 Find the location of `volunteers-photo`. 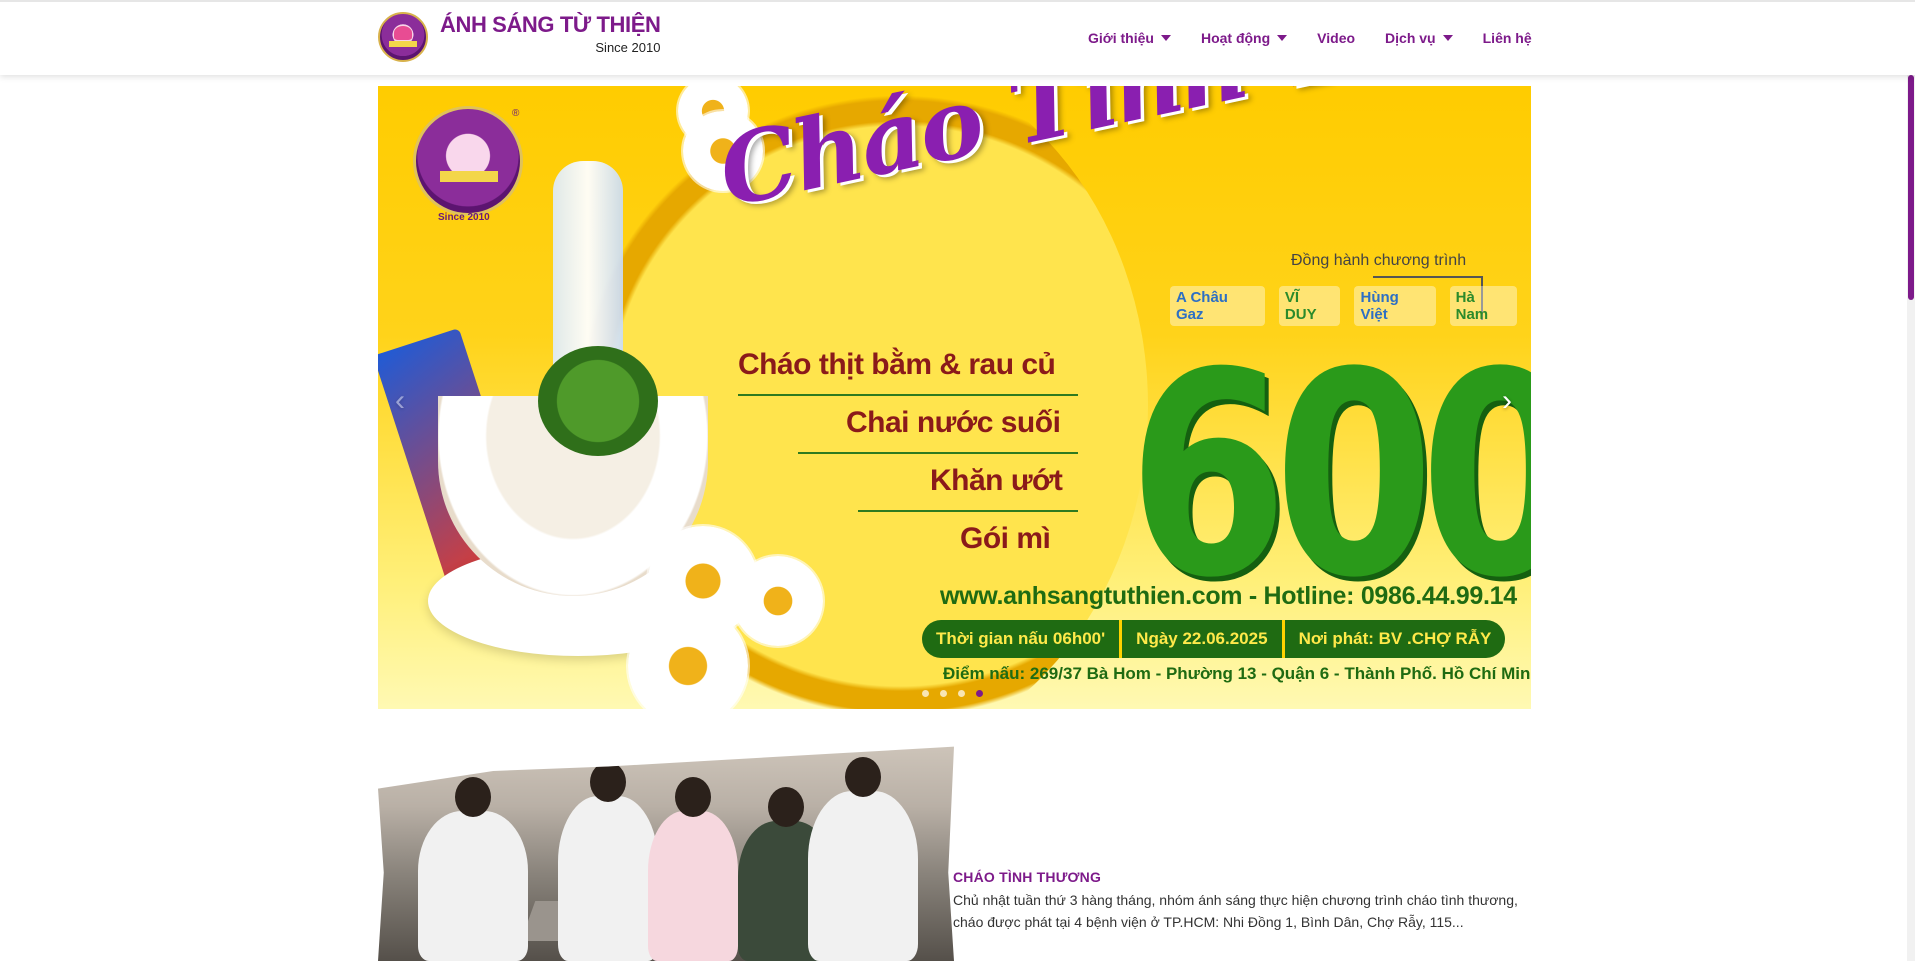

volunteers-photo is located at coordinates (666, 853).